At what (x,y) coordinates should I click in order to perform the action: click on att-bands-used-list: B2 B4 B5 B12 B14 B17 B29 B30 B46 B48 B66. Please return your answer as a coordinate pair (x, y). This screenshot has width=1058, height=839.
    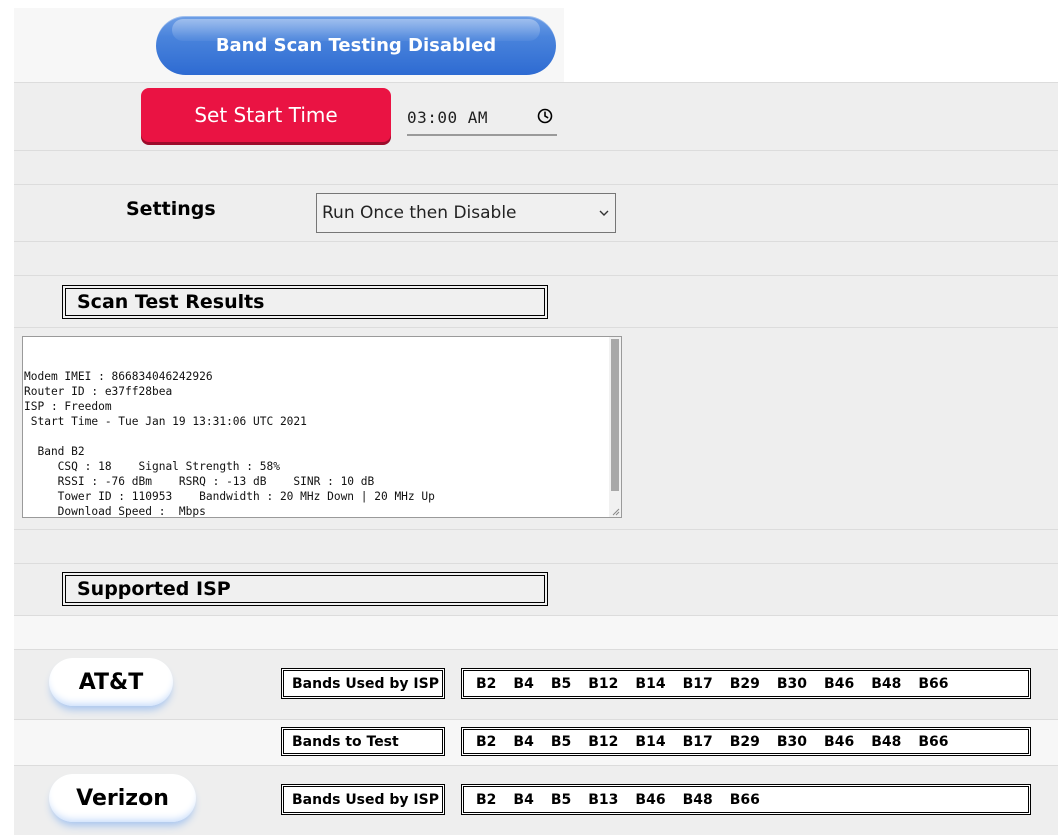
    Looking at the image, I should click on (746, 683).